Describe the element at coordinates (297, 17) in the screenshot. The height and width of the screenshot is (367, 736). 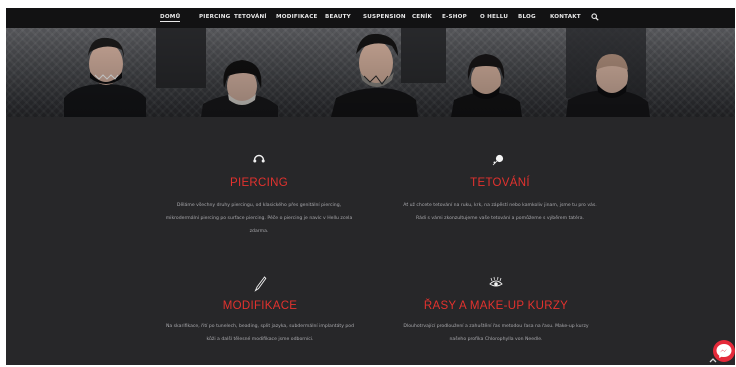
I see `nav-item: MODIFIKACE` at that location.